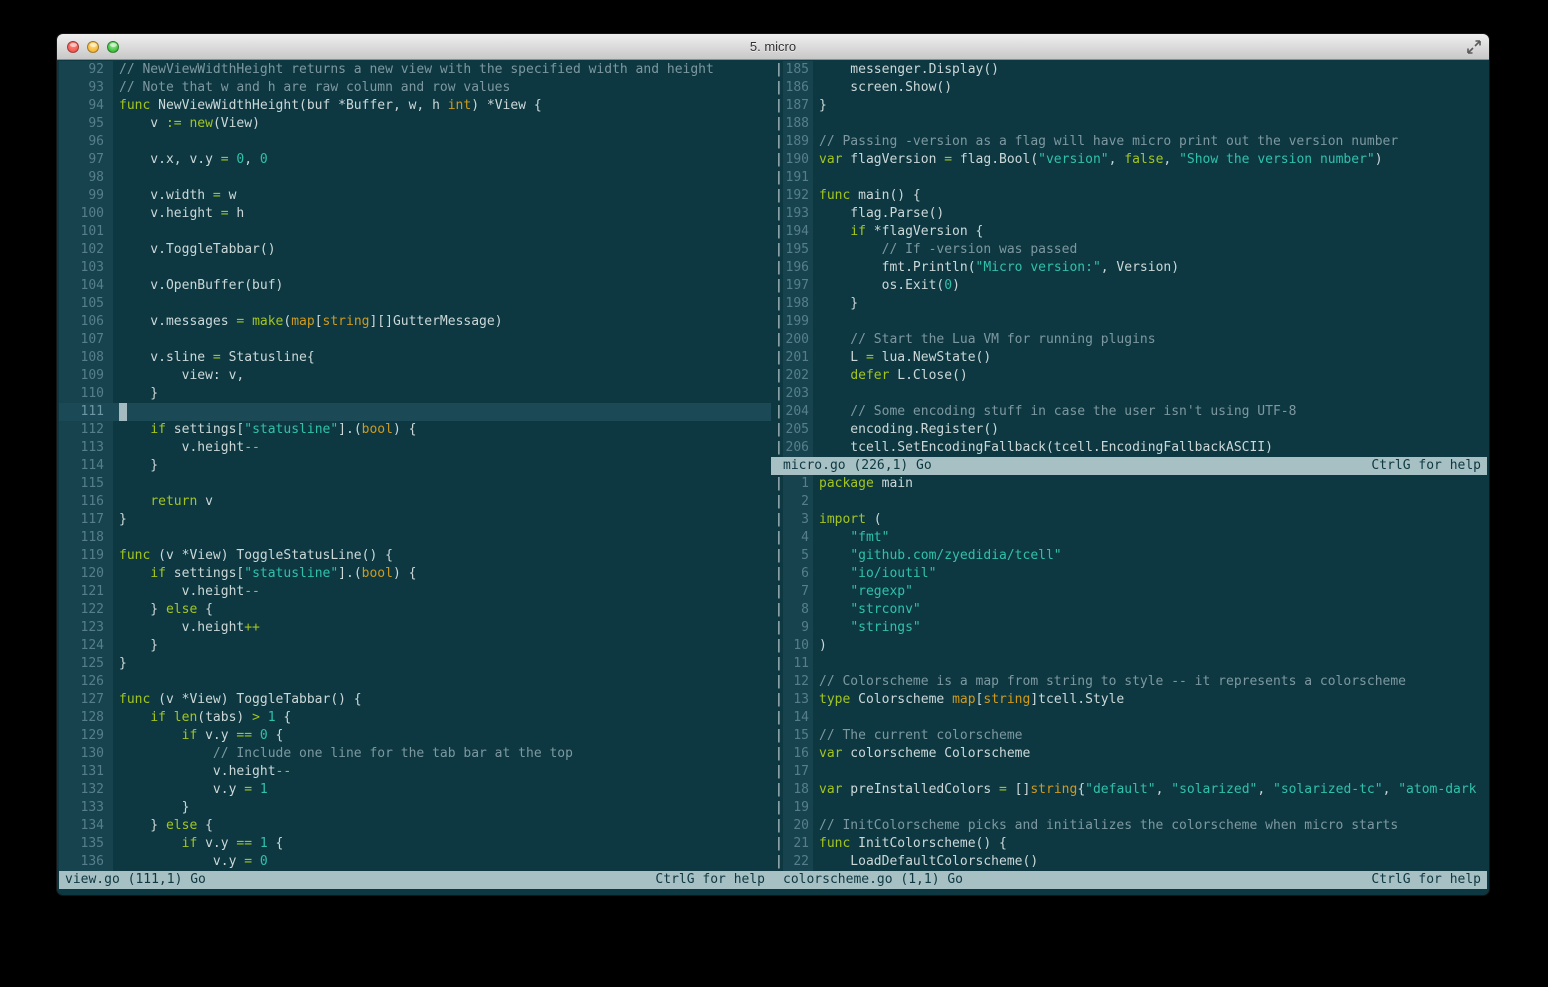  I want to click on code-line: 121 v.height--, so click(415, 592).